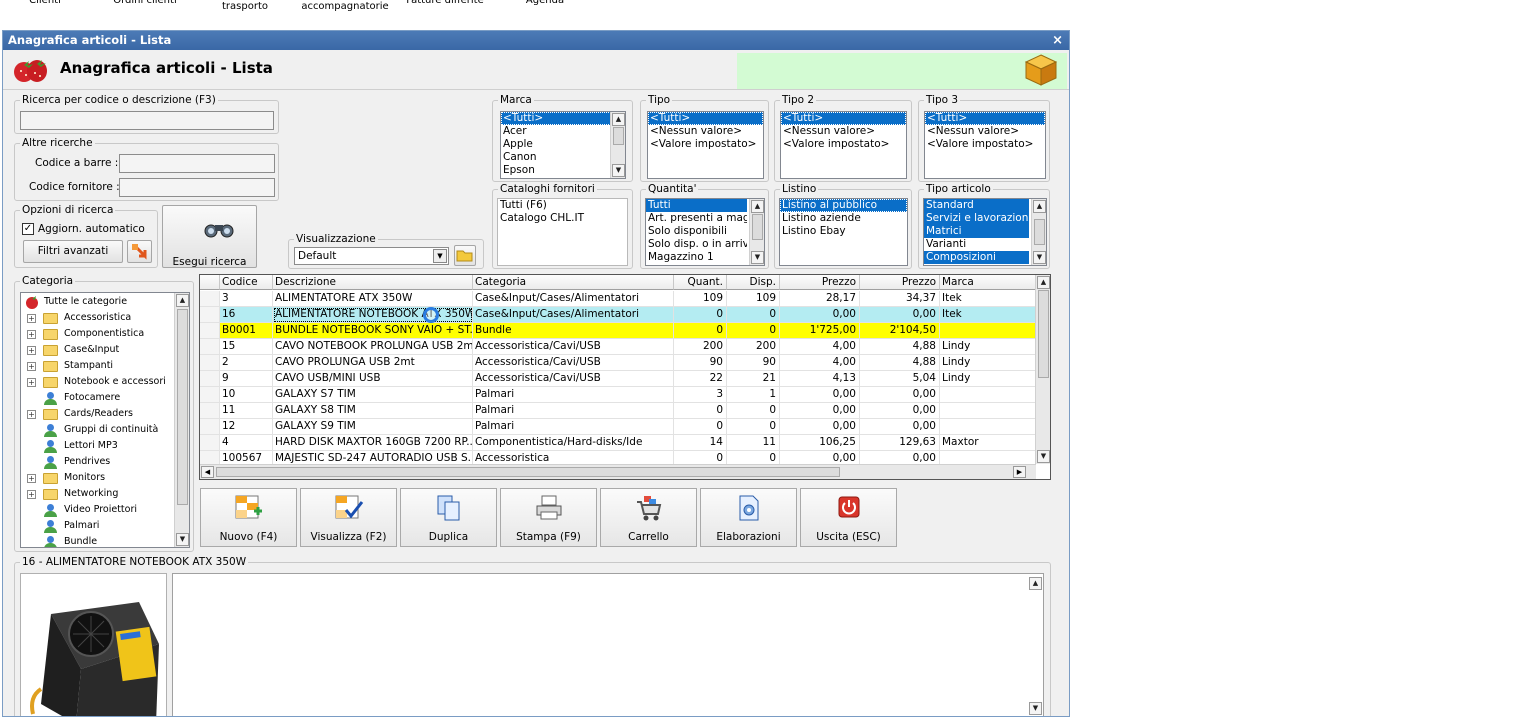 The width and height of the screenshot is (1526, 717). Describe the element at coordinates (753, 299) in the screenshot. I see `table-cell: 109` at that location.